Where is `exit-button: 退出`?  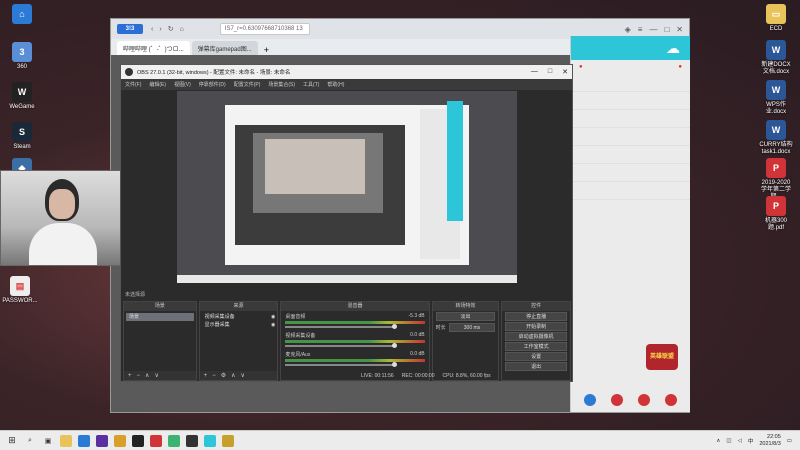
exit-button: 退出 is located at coordinates (536, 366).